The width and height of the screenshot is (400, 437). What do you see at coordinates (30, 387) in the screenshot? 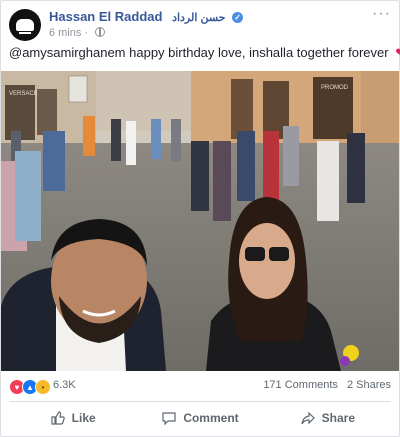
I see `reaction-icons: ♥ ▲ •` at bounding box center [30, 387].